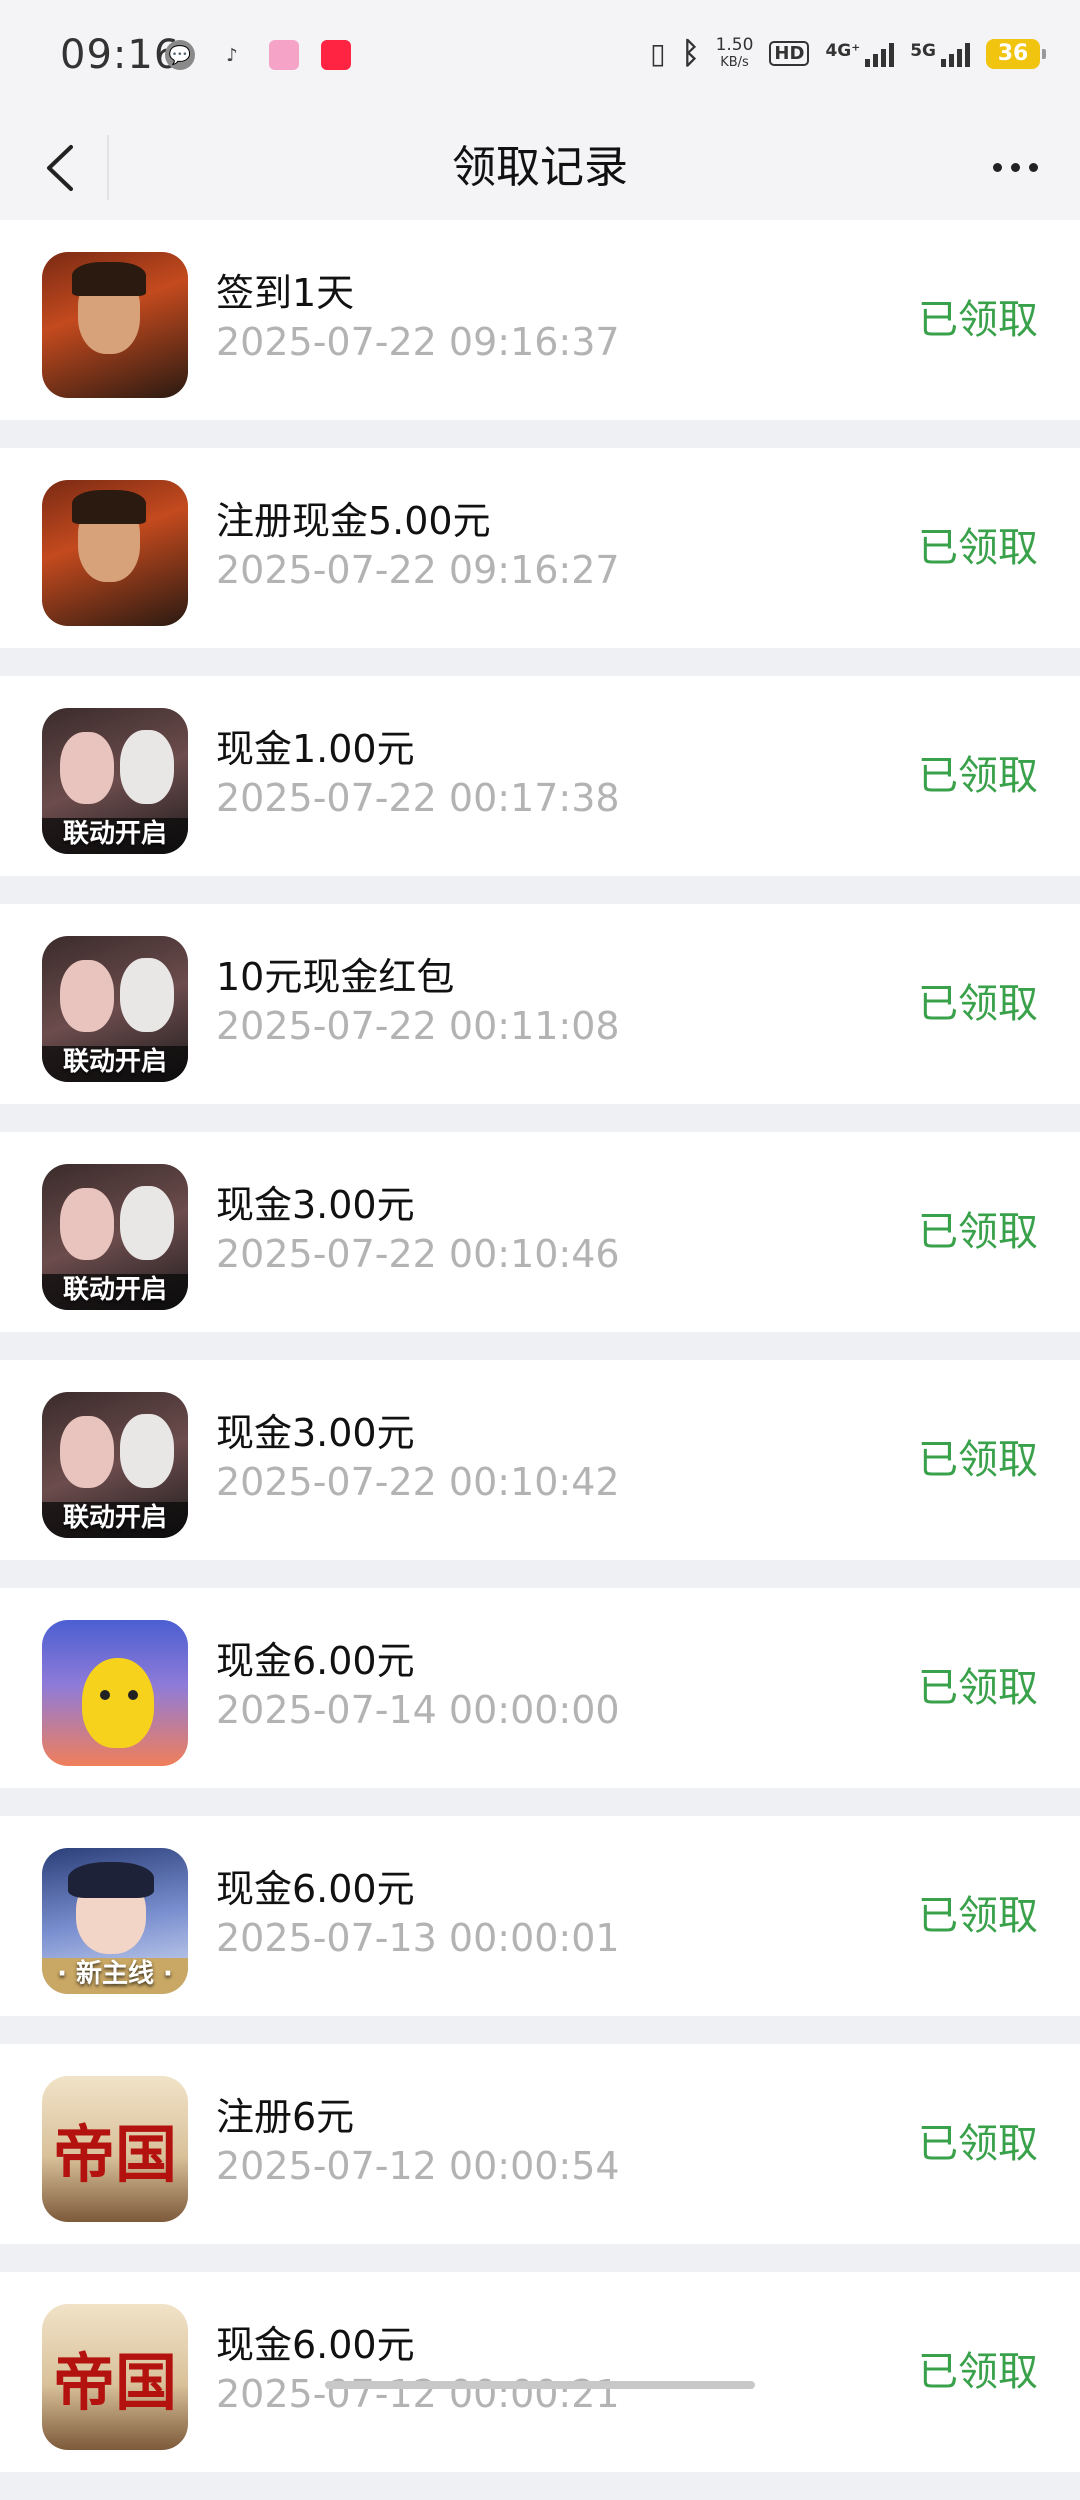 The width and height of the screenshot is (1080, 2500). I want to click on record-title: 10元现金红包, so click(335, 977).